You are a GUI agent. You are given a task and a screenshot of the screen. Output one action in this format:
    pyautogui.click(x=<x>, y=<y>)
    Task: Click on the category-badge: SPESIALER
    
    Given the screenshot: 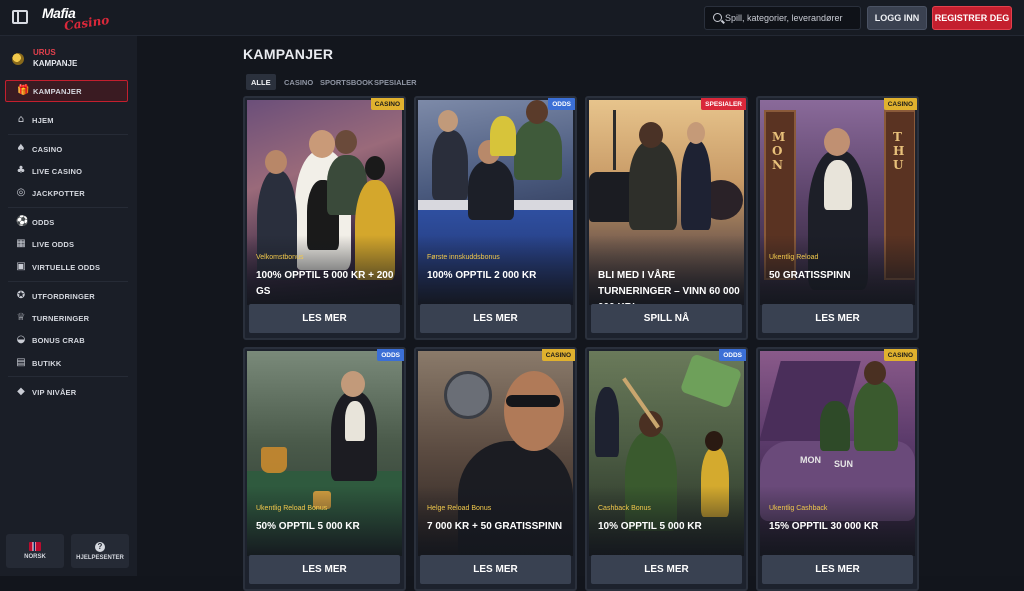 What is the action you would take?
    pyautogui.click(x=723, y=104)
    